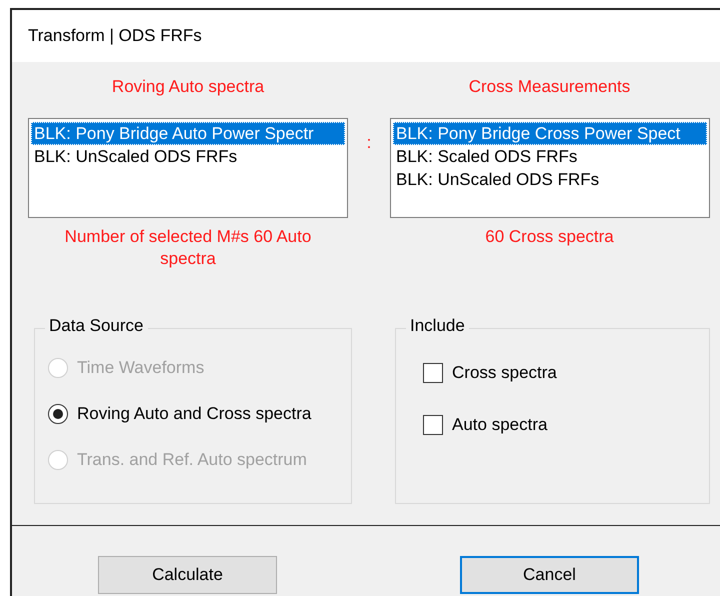  Describe the element at coordinates (193, 414) in the screenshot. I see `radio-option: Roving Auto and Cross spectra` at that location.